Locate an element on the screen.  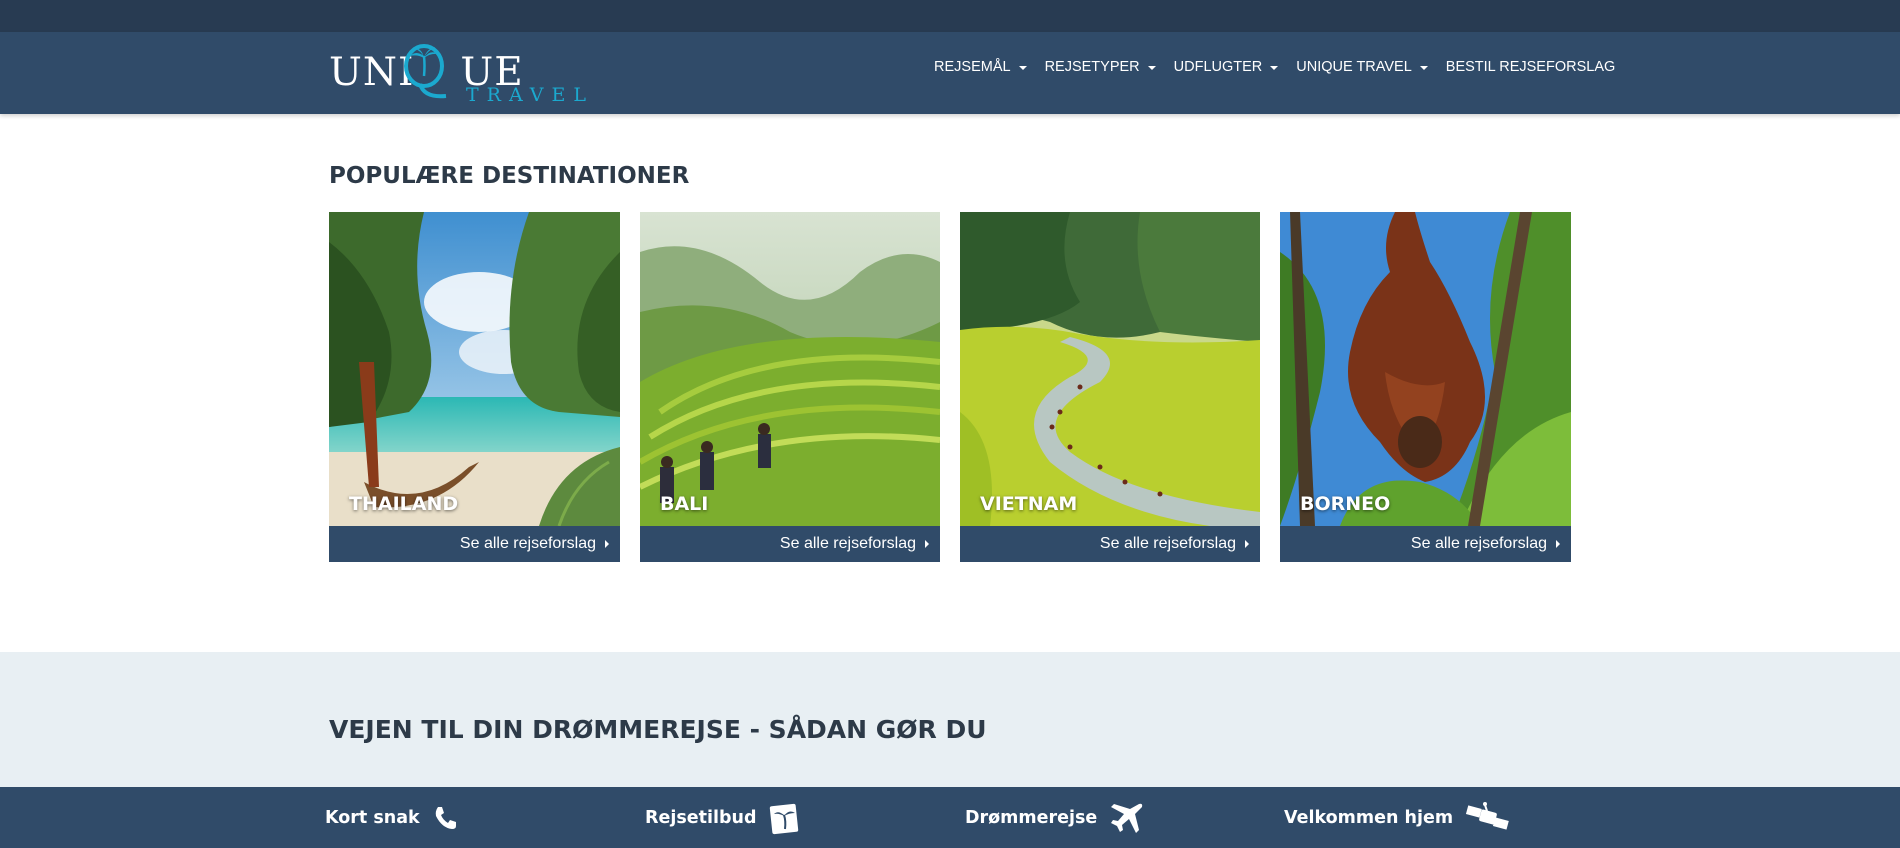
thailand-photo is located at coordinates (474, 369).